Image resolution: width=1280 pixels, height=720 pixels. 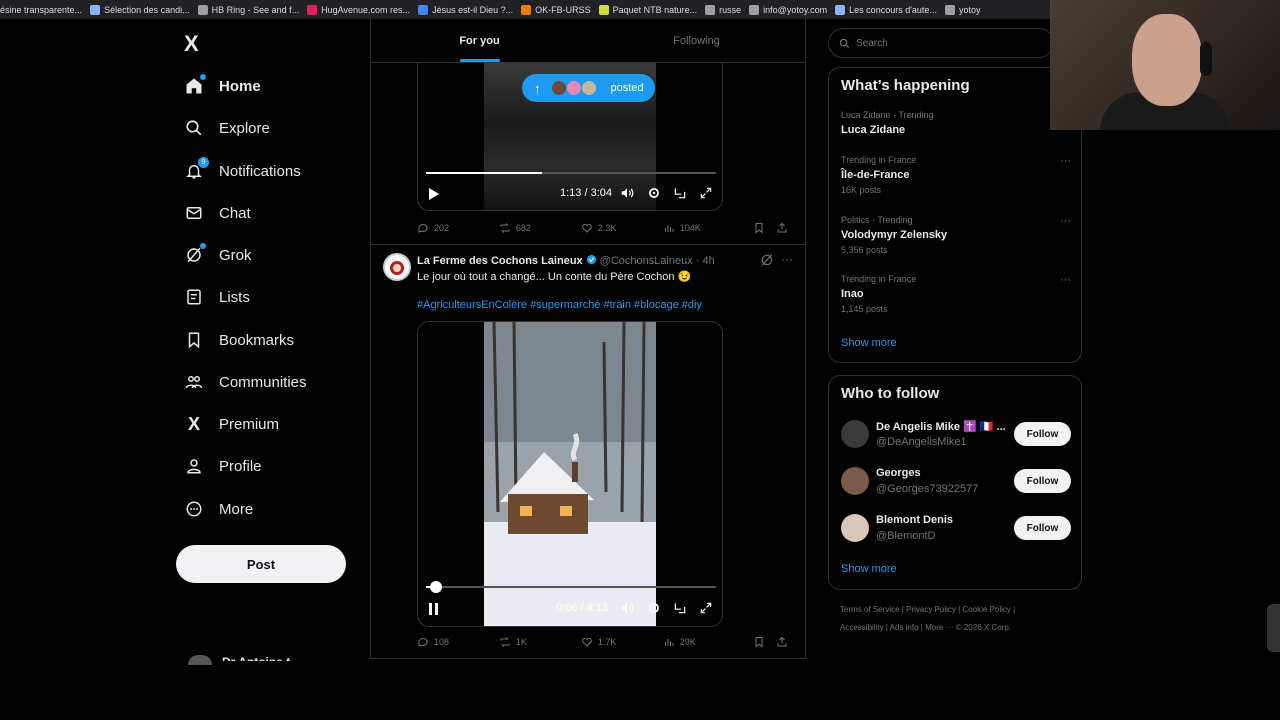 I want to click on bookmark-item: russe, so click(x=727, y=9).